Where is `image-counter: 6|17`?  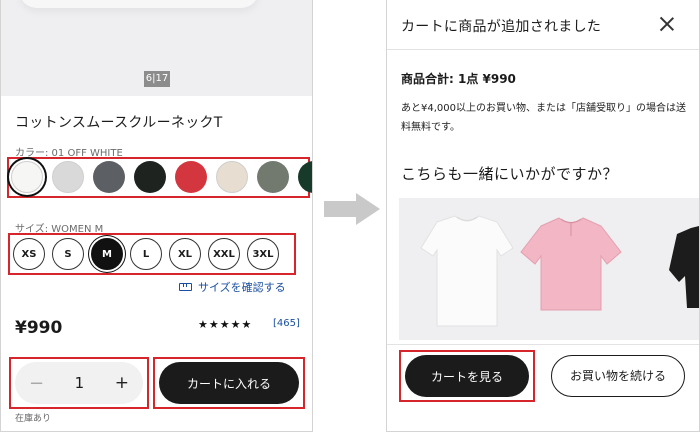 image-counter: 6|17 is located at coordinates (157, 79).